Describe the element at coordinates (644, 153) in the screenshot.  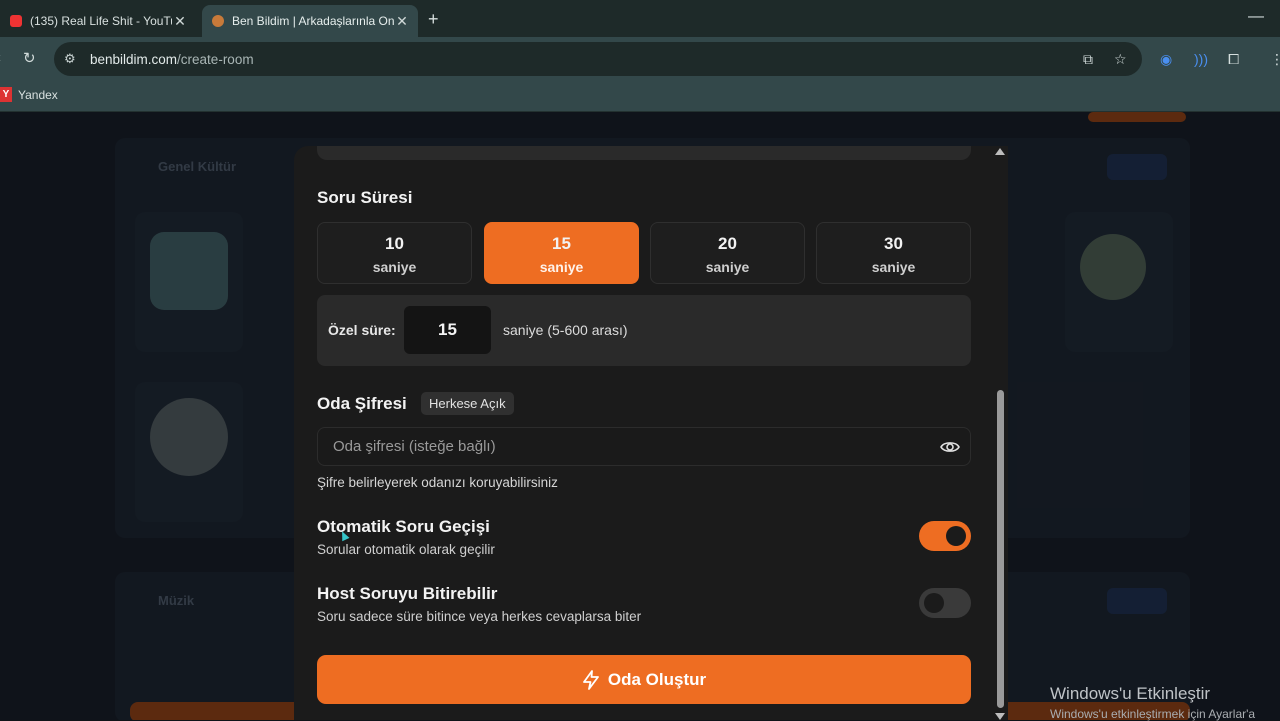
I see `previous-section-box` at that location.